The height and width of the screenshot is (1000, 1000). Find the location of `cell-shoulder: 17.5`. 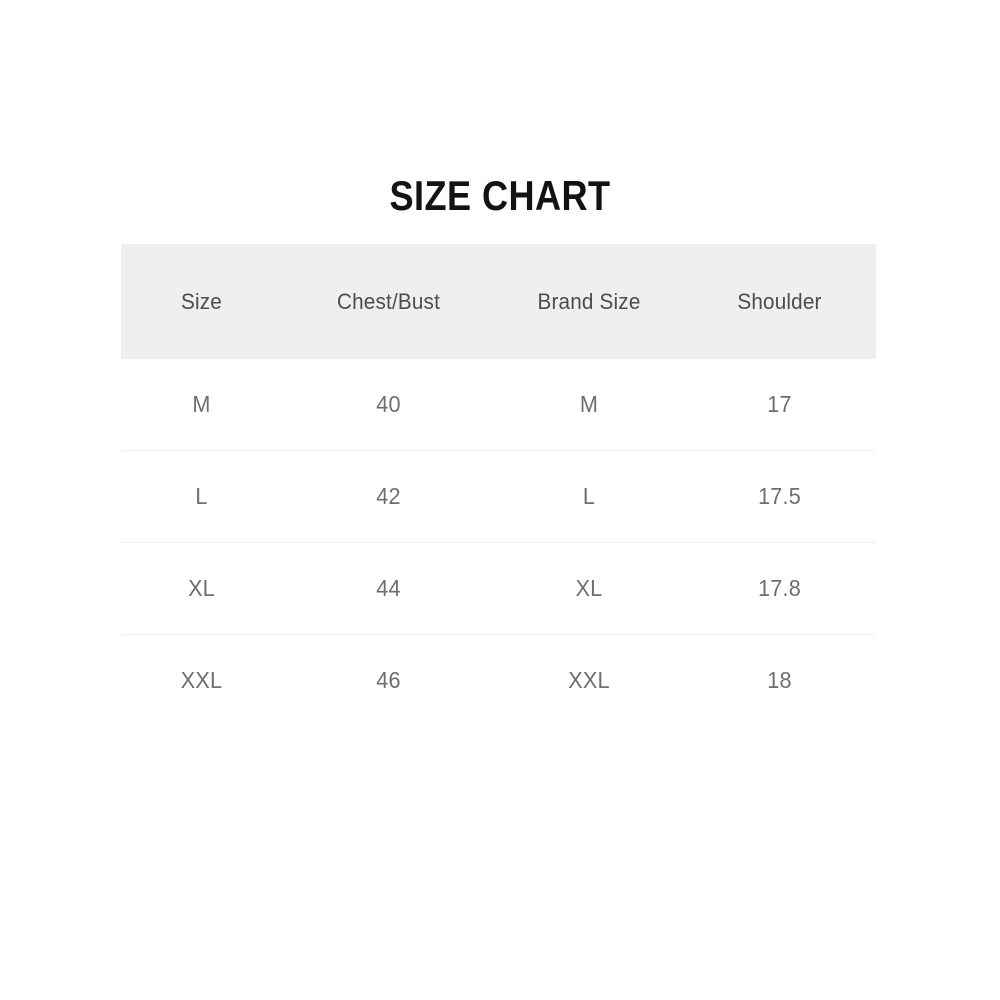

cell-shoulder: 17.5 is located at coordinates (779, 496).